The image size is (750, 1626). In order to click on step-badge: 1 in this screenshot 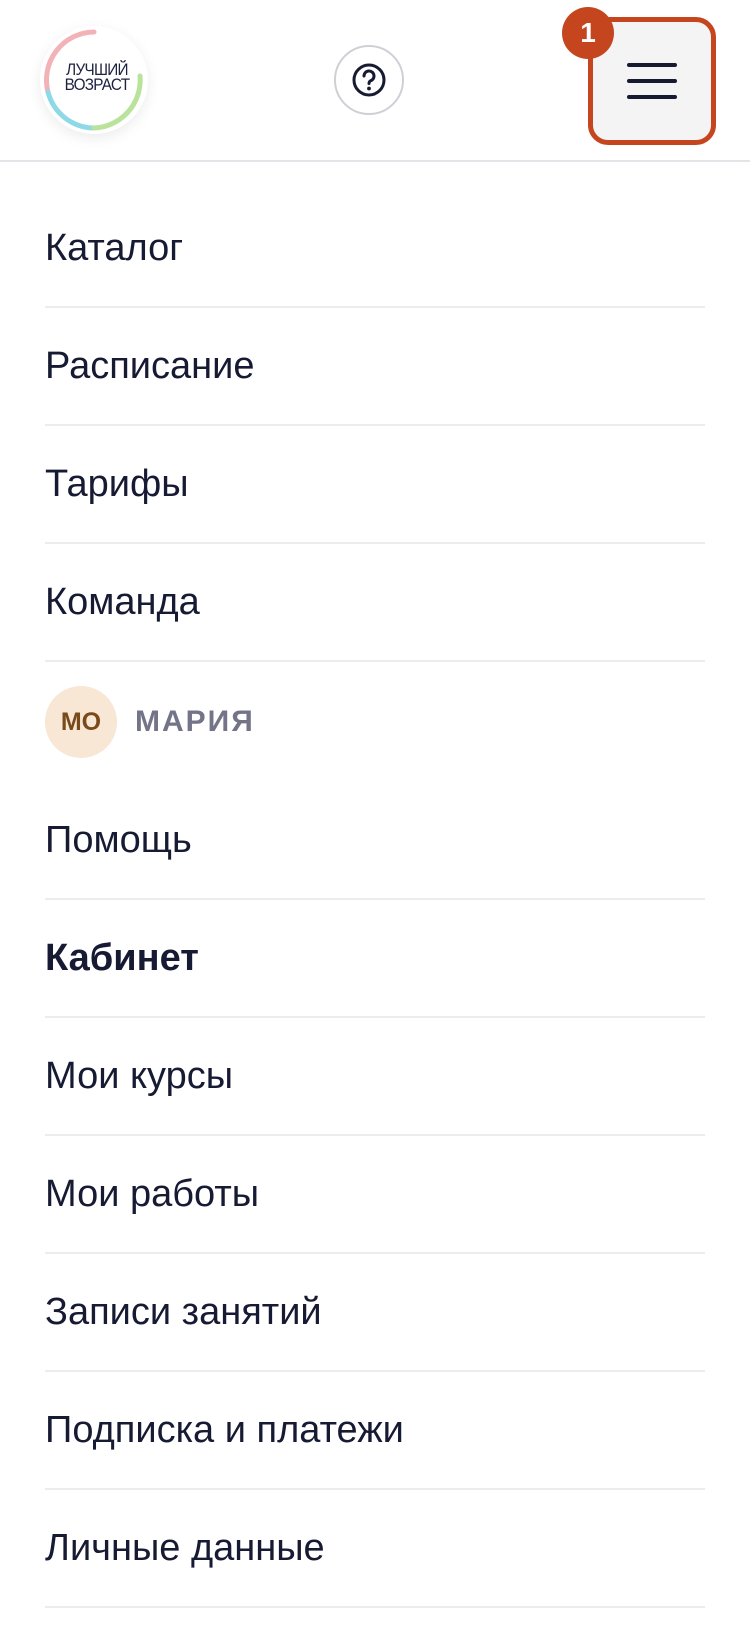, I will do `click(588, 33)`.